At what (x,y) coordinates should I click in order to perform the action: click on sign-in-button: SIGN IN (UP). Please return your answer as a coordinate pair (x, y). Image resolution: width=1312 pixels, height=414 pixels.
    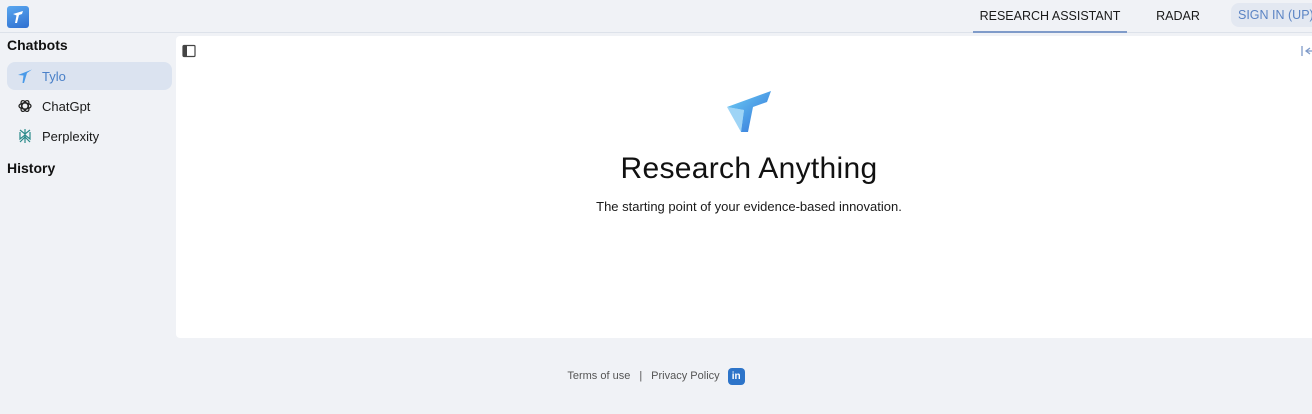
    Looking at the image, I should click on (1271, 15).